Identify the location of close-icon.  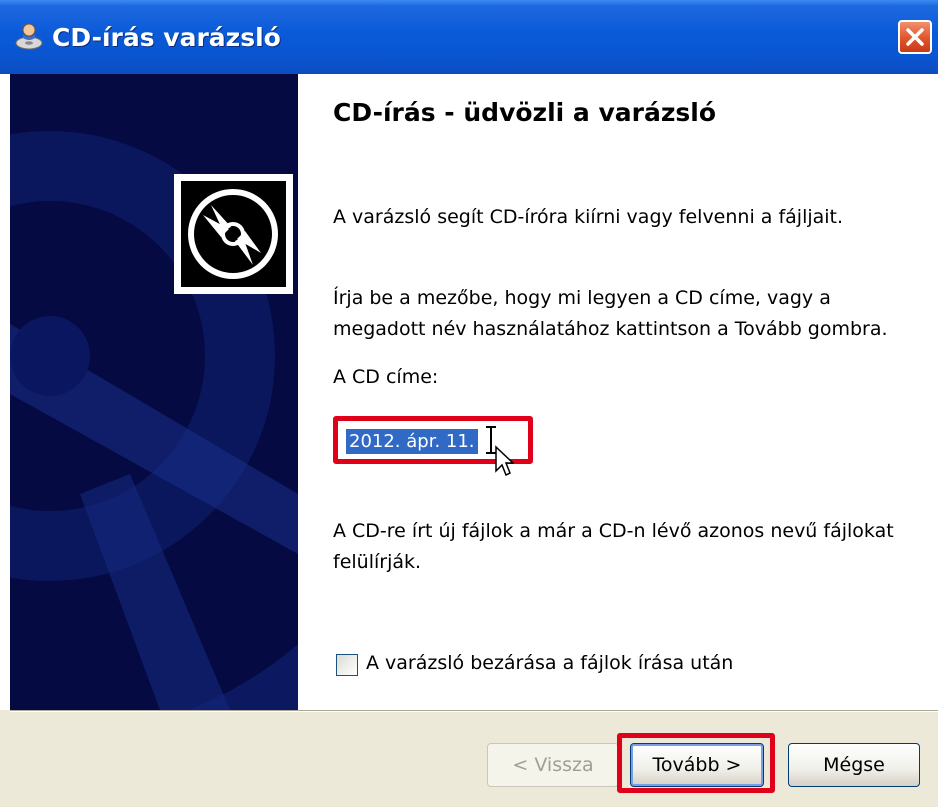
(915, 37).